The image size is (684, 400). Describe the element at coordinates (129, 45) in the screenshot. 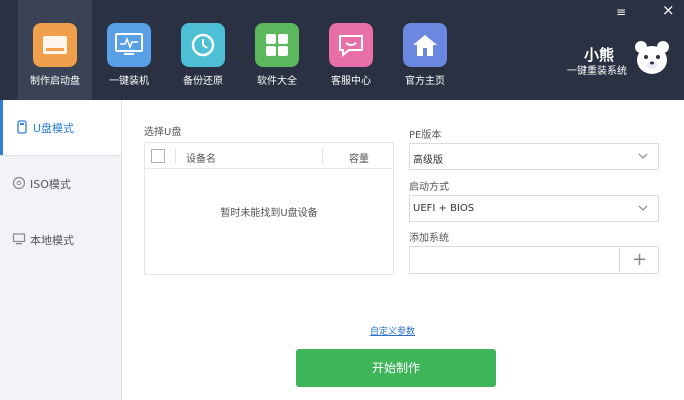

I see `monitor-icon` at that location.